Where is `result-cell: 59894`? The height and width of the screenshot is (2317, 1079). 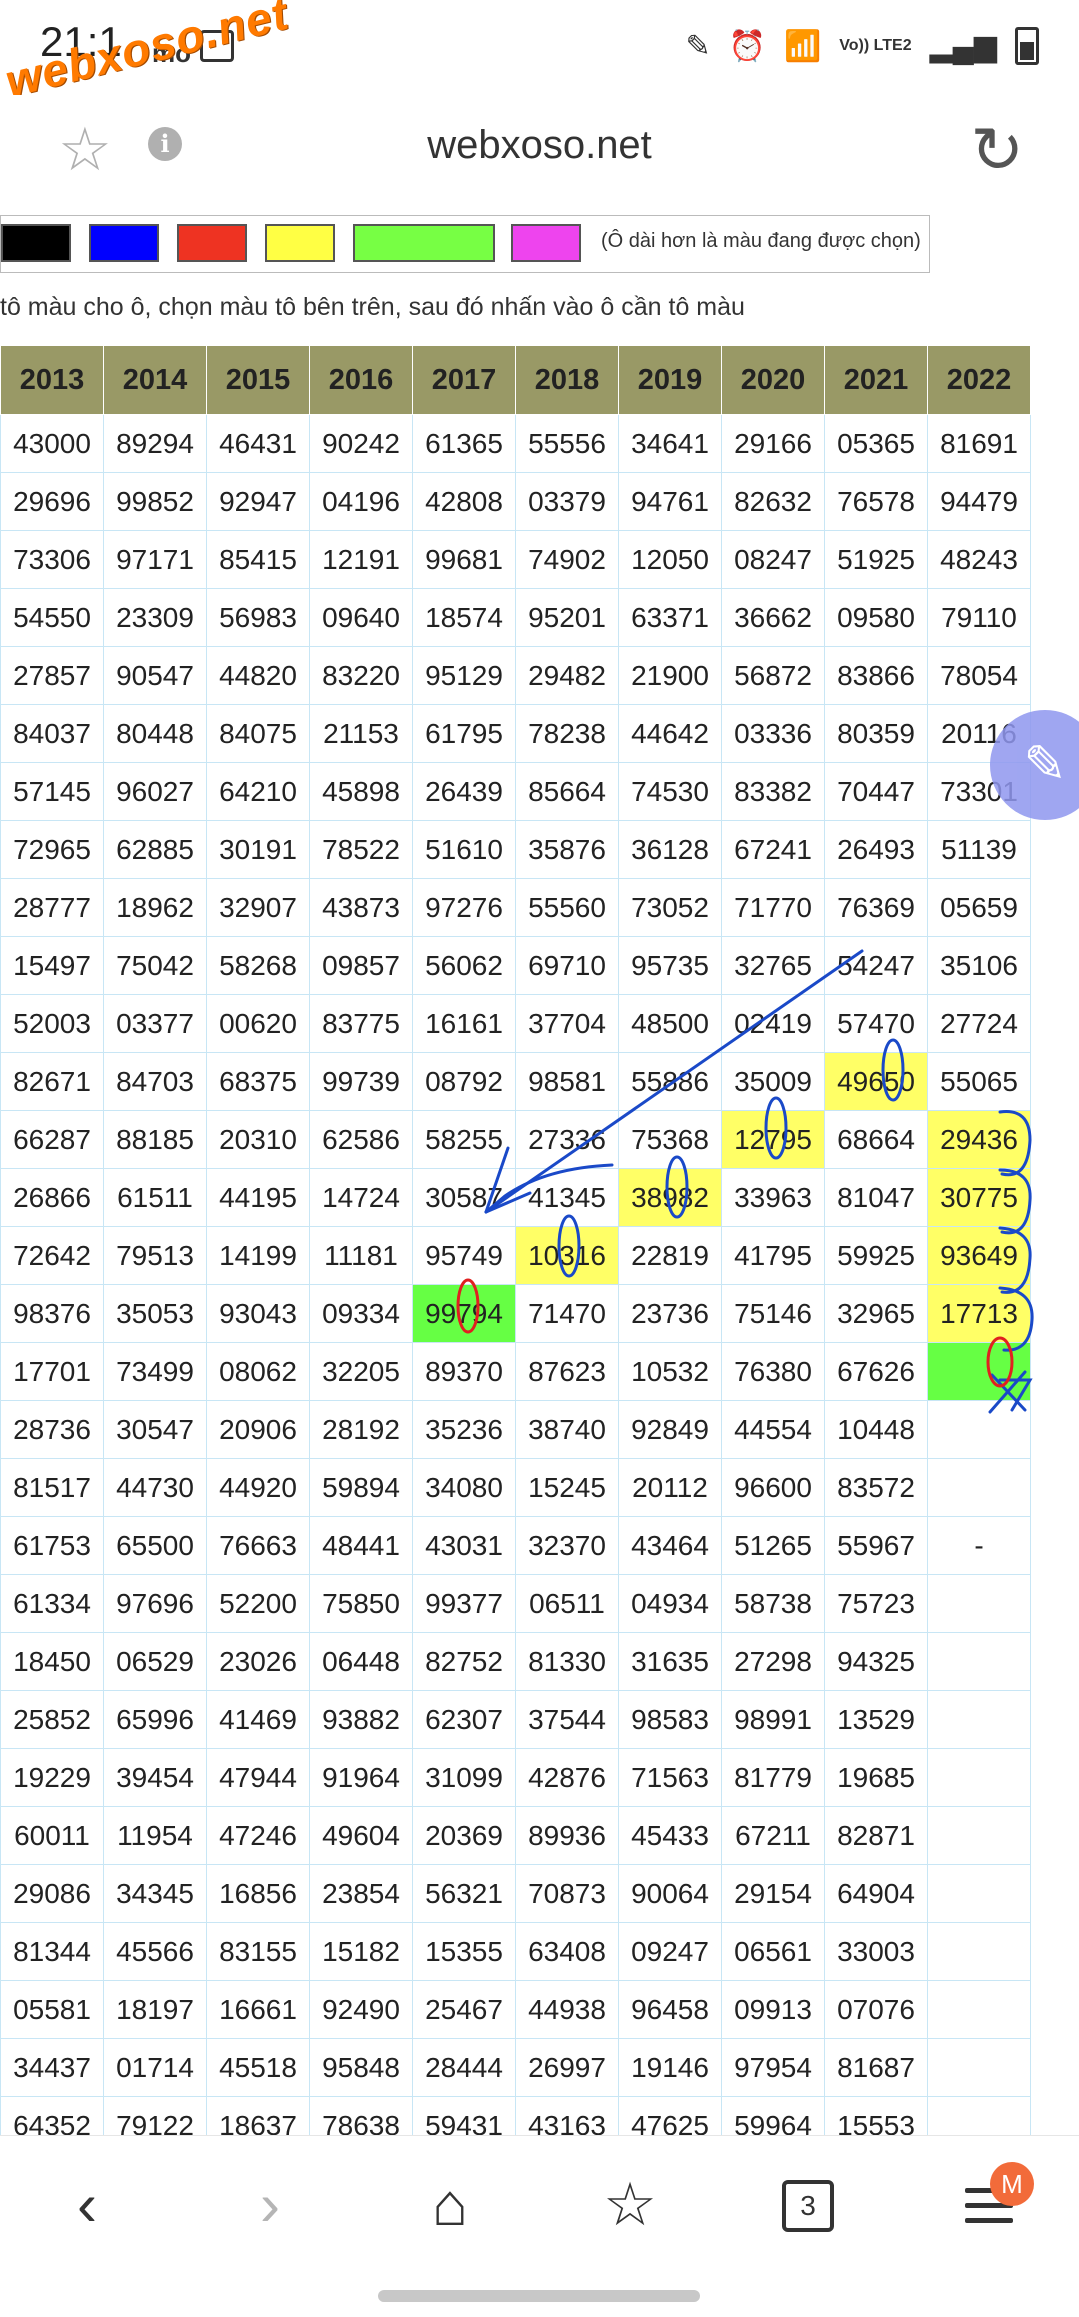 result-cell: 59894 is located at coordinates (361, 1487).